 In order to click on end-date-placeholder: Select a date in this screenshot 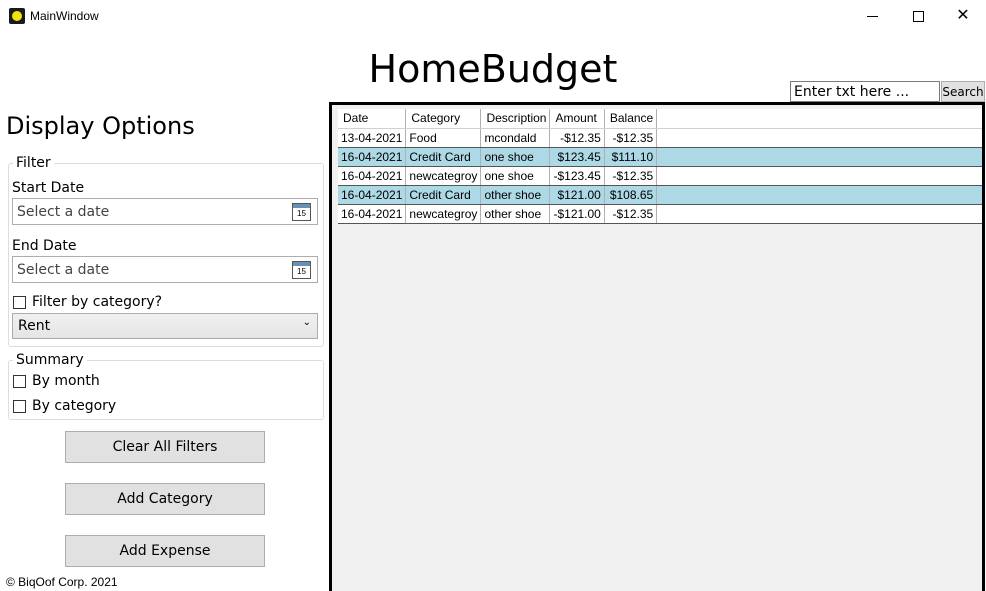, I will do `click(63, 270)`.